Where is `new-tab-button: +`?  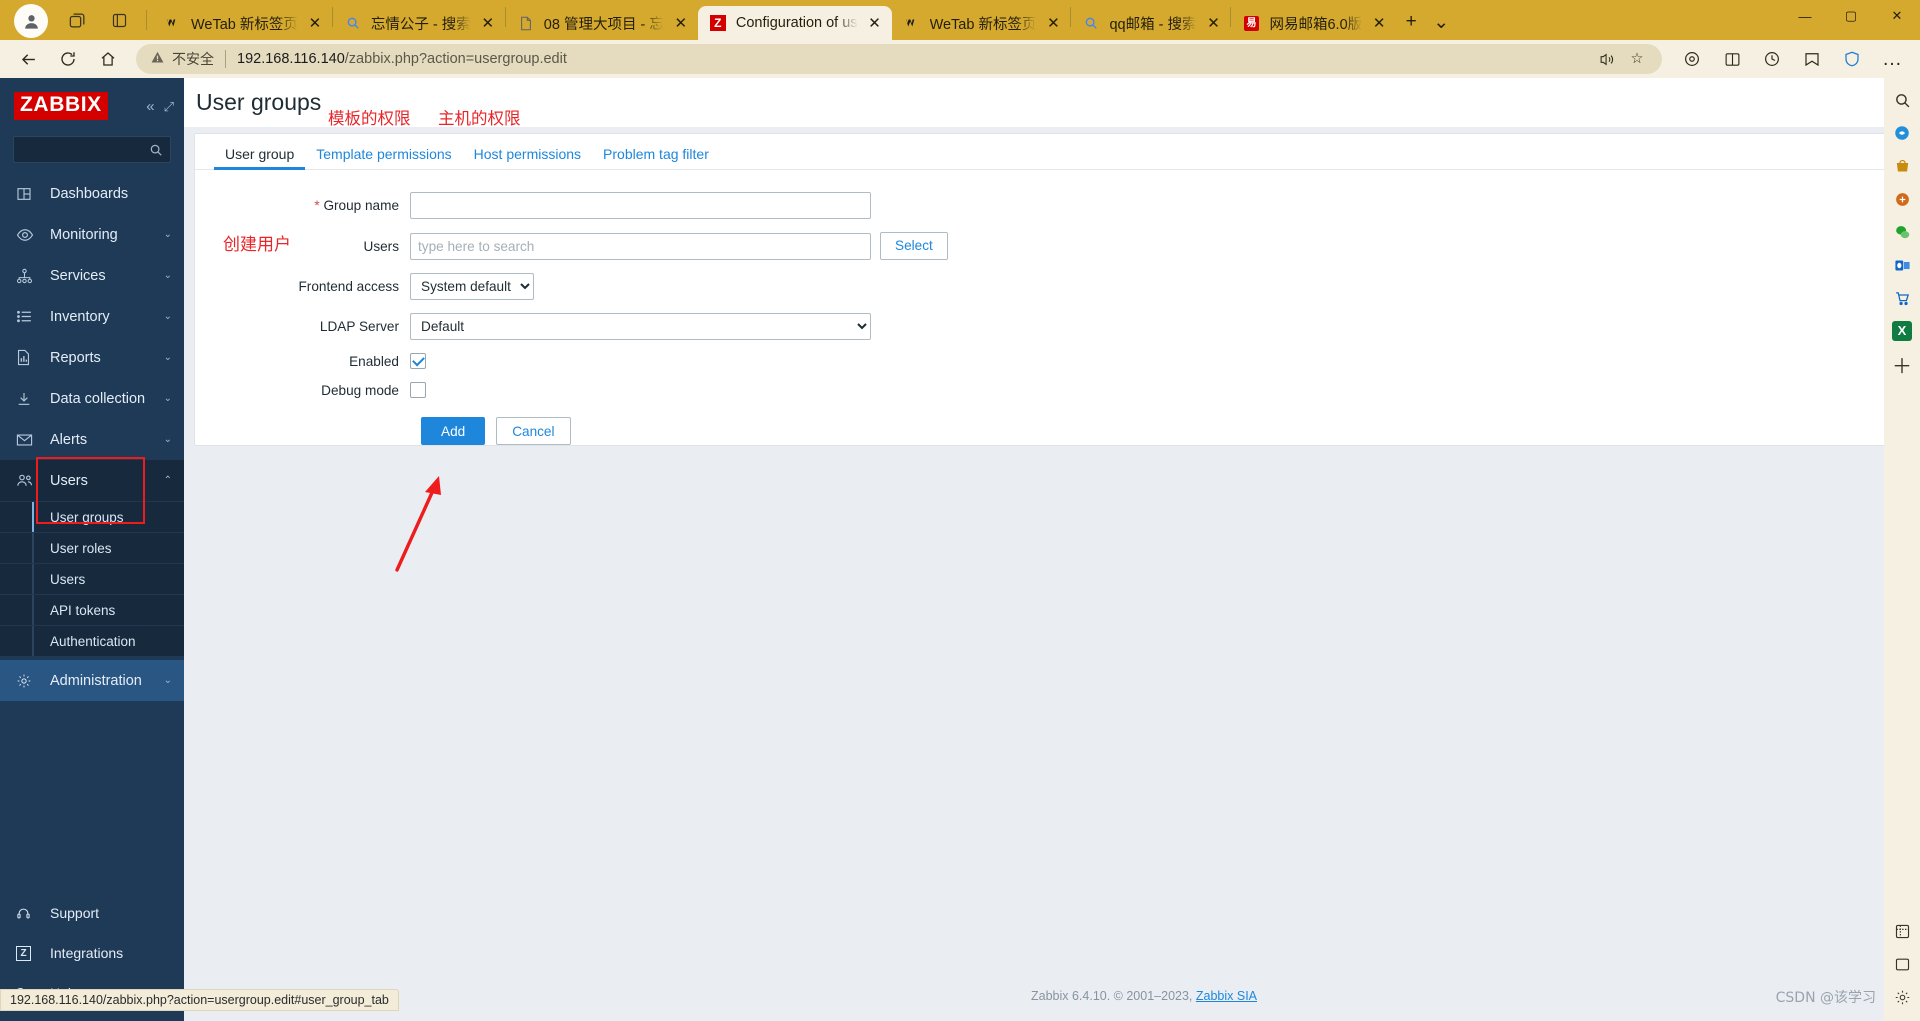 new-tab-button: + is located at coordinates (1411, 22).